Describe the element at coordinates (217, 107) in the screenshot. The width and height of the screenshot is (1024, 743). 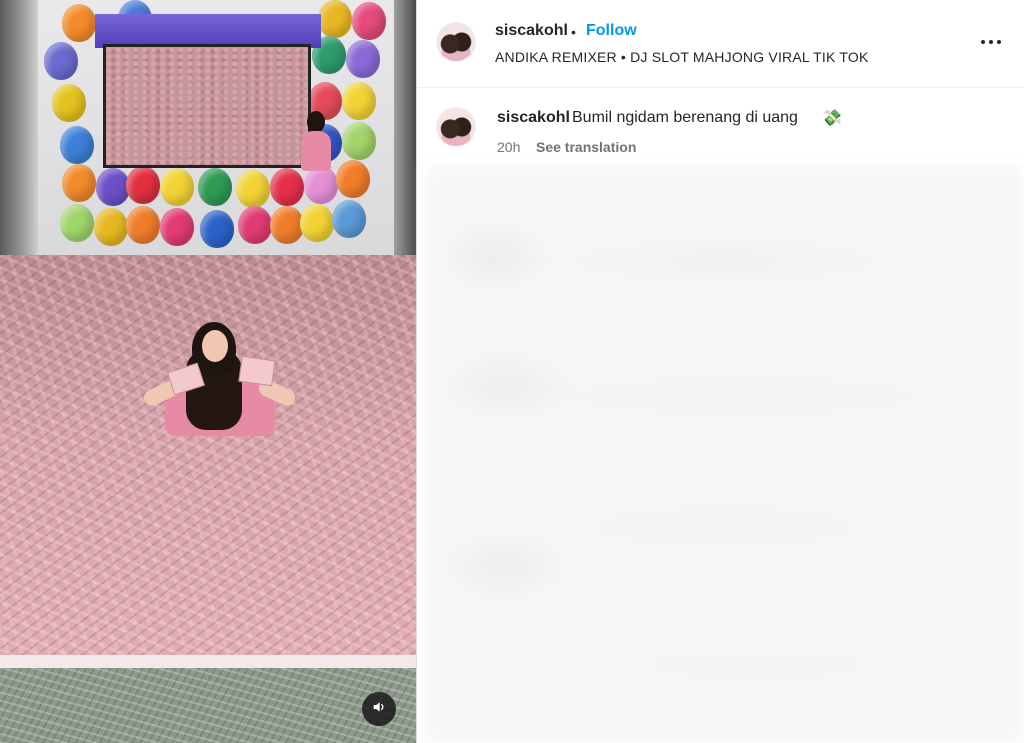
I see `tv-screen` at that location.